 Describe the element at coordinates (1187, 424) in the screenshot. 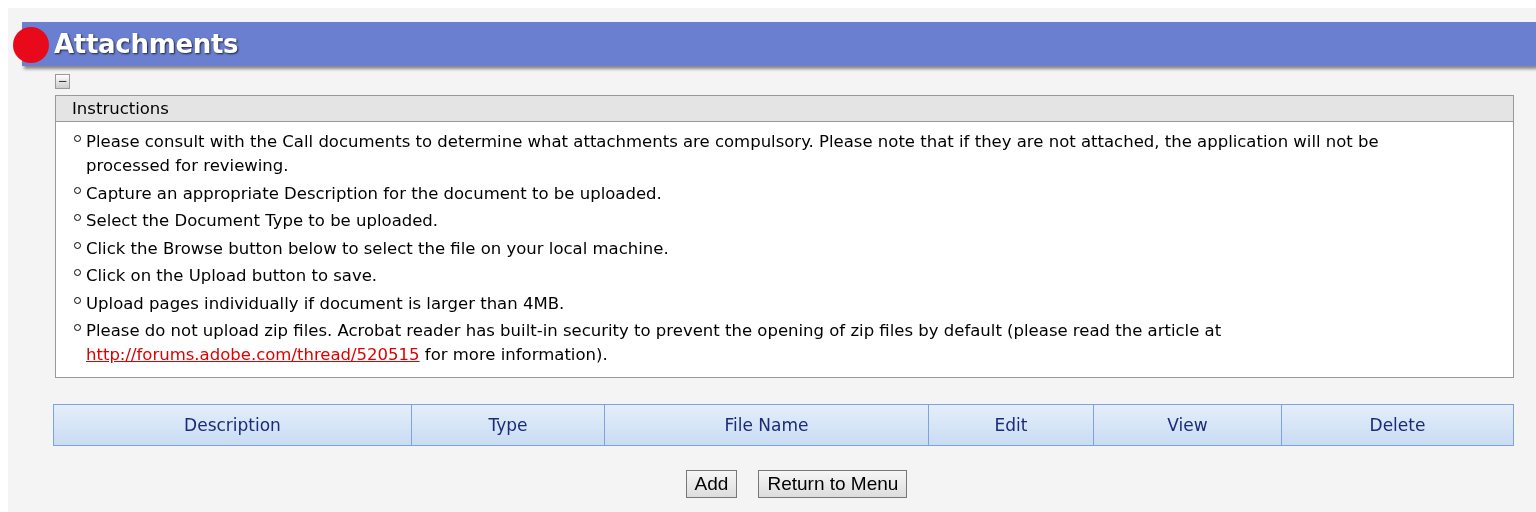

I see `column-header: View` at that location.